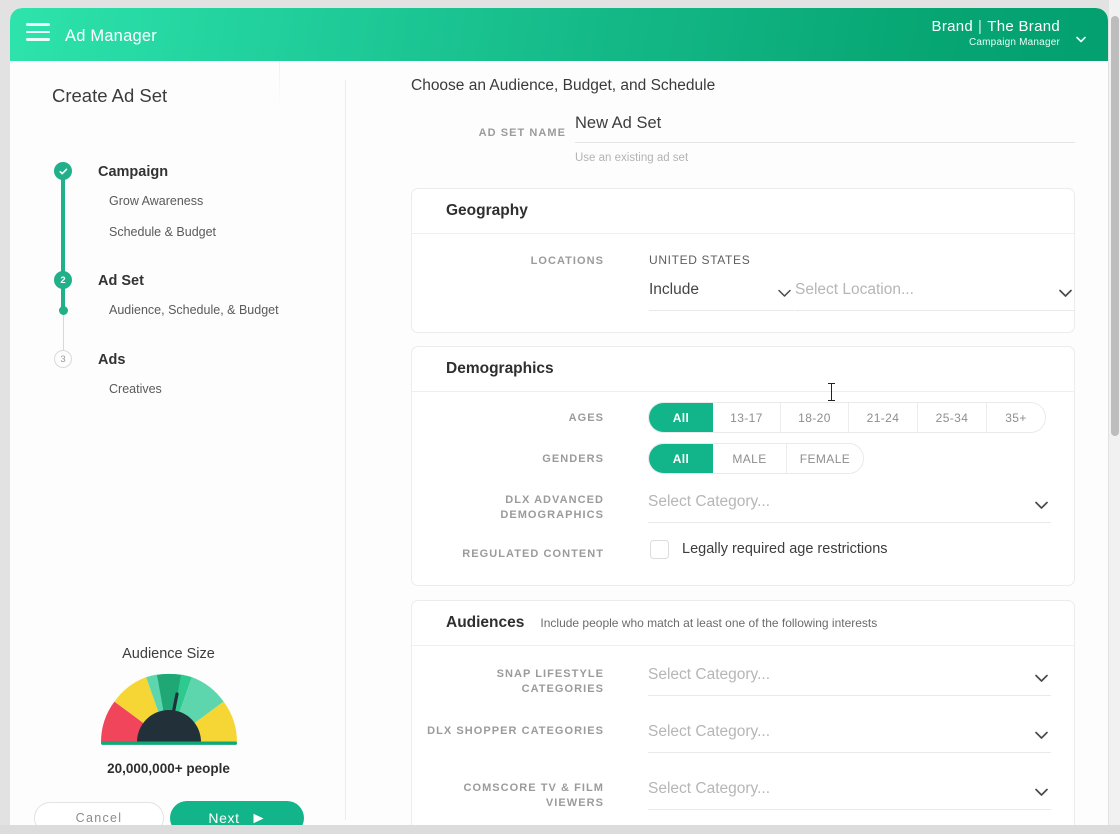  Describe the element at coordinates (168, 654) in the screenshot. I see `audience-size-title: Audience Size` at that location.